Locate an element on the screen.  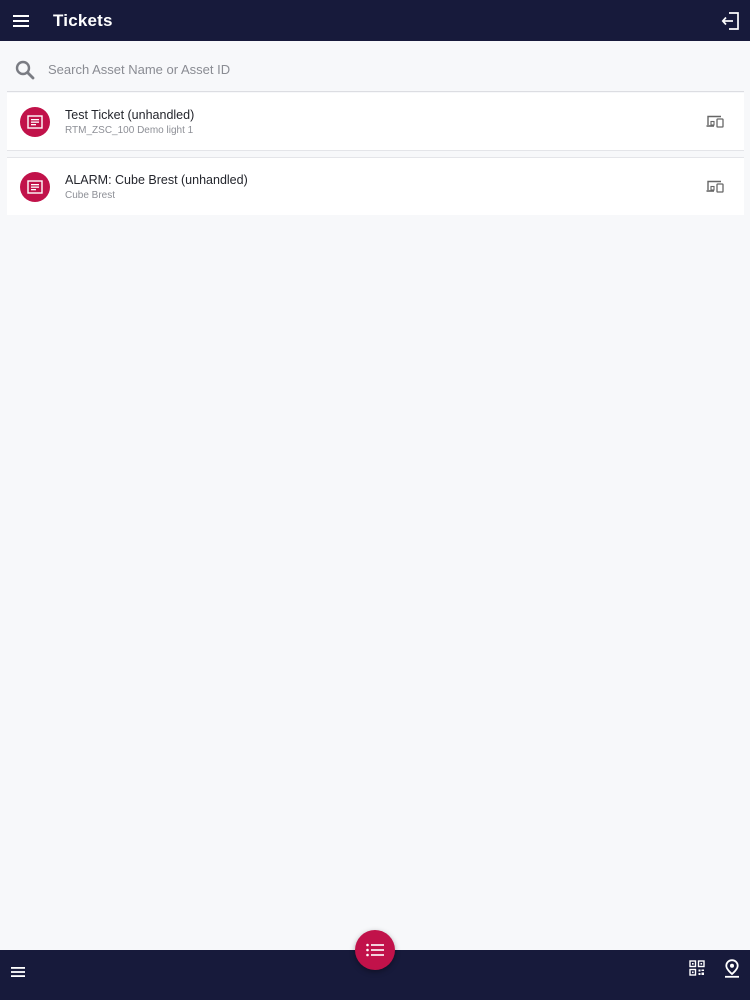
menu-button is located at coordinates (21, 20).